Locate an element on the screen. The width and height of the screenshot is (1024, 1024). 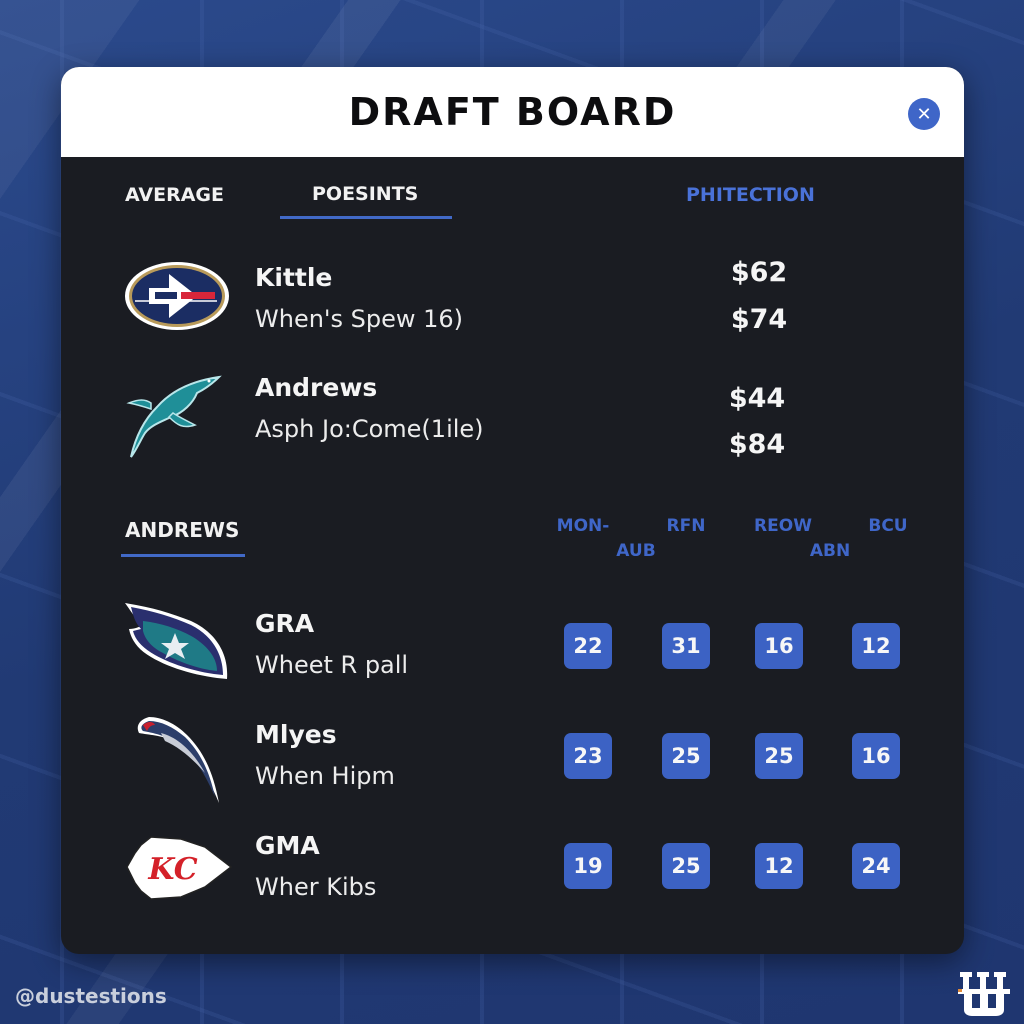
column-header: RFN is located at coordinates (686, 526).